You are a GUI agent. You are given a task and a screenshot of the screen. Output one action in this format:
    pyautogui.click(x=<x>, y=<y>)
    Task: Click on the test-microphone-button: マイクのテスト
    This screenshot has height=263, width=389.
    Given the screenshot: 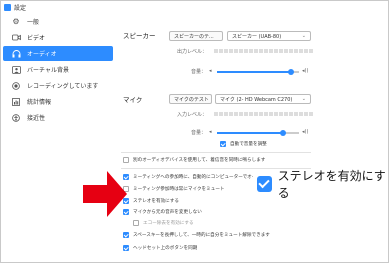 What is the action you would take?
    pyautogui.click(x=190, y=99)
    